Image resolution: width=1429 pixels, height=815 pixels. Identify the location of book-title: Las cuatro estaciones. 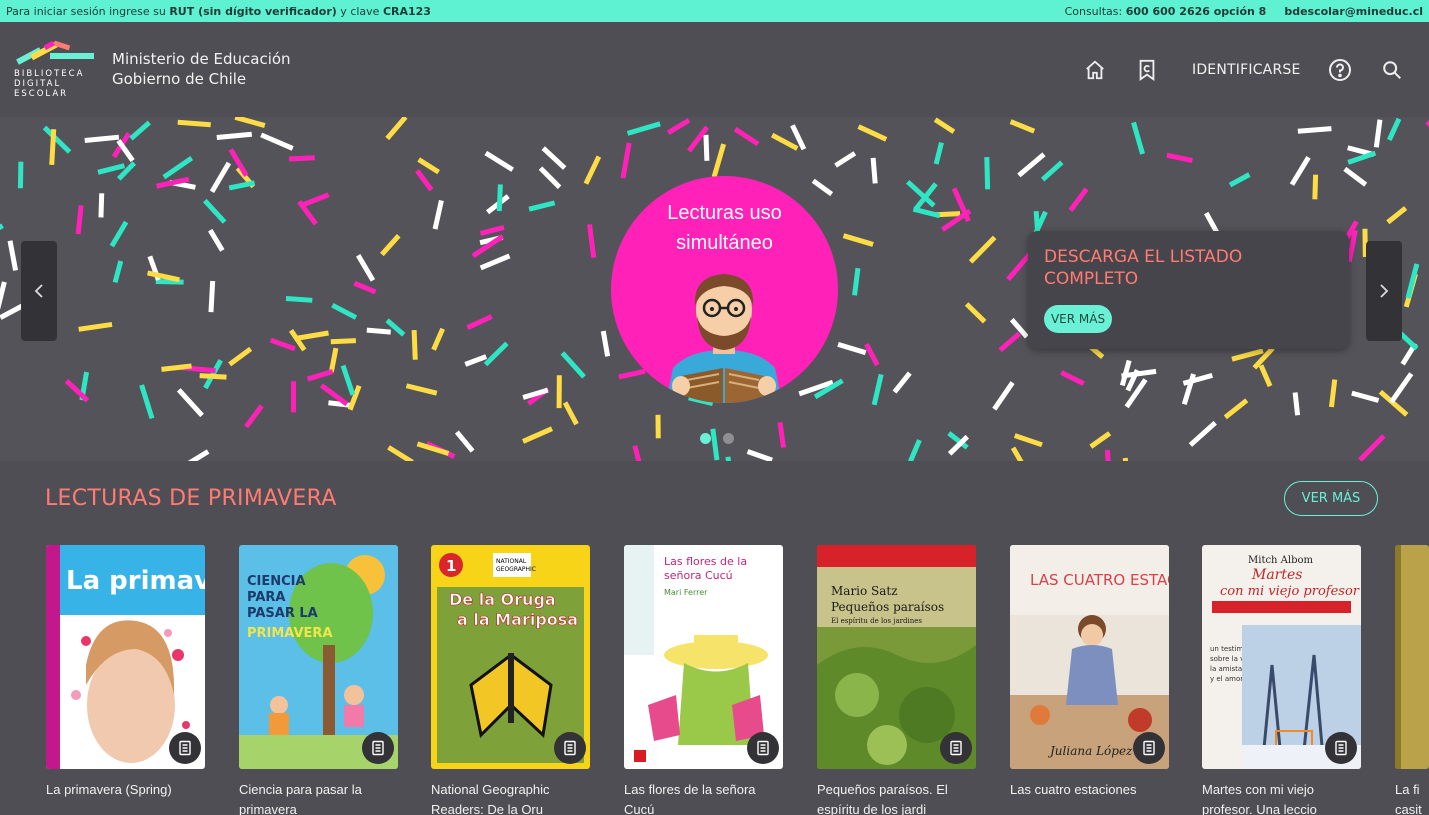
(1084, 790).